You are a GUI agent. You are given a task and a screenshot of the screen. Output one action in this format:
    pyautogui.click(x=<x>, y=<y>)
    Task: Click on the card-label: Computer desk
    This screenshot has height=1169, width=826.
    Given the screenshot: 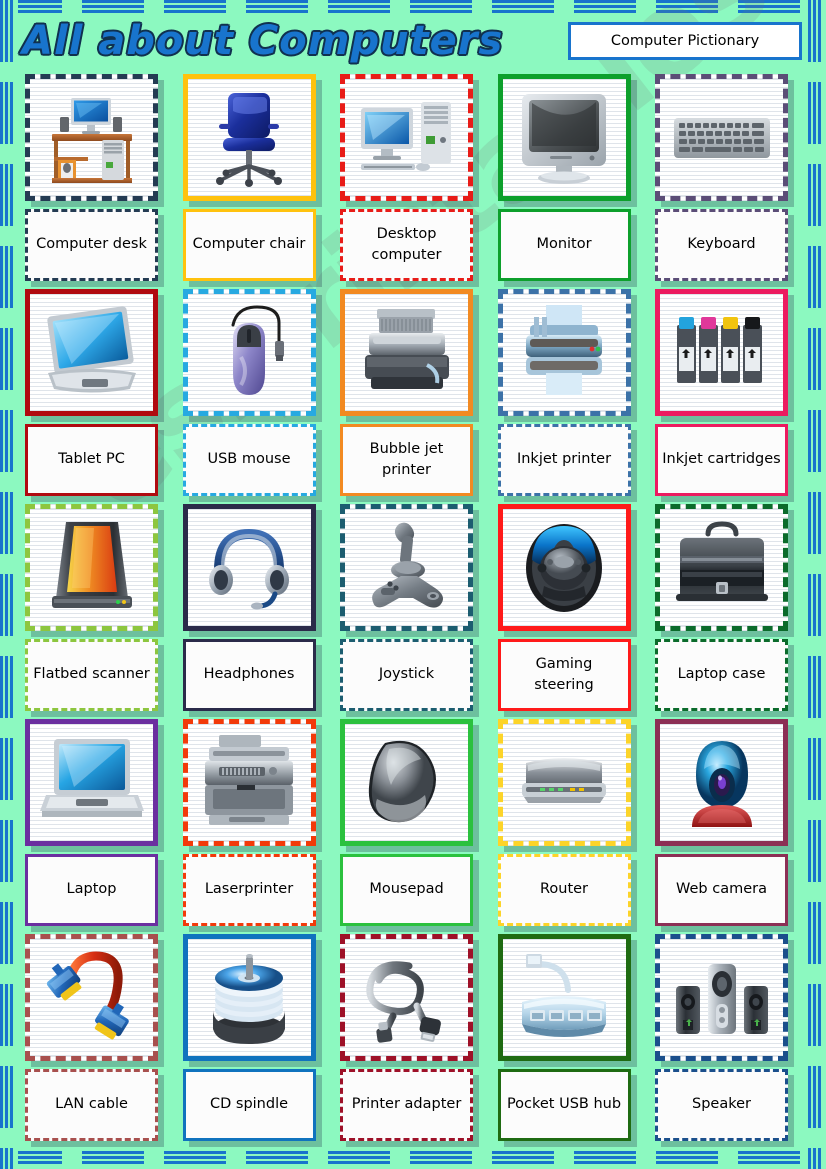 What is the action you would take?
    pyautogui.click(x=91, y=244)
    